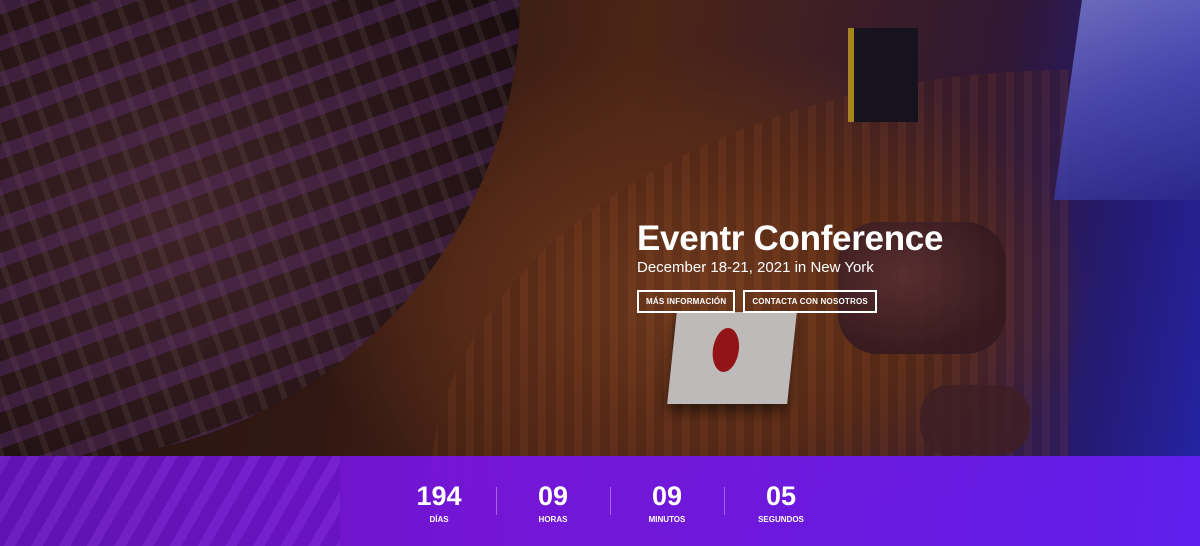  What do you see at coordinates (810, 301) in the screenshot?
I see `contact-button: CONTACTA CON NOSOTROS` at bounding box center [810, 301].